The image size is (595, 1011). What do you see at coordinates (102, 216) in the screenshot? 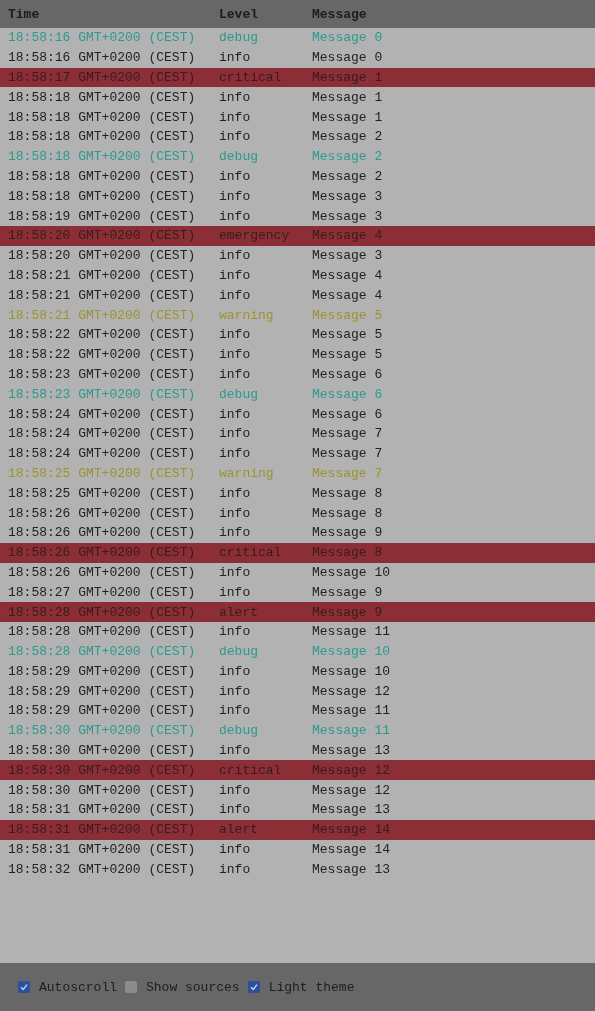
I see `time-cell: 18:58:19 GMT+0200 (CEST)` at bounding box center [102, 216].